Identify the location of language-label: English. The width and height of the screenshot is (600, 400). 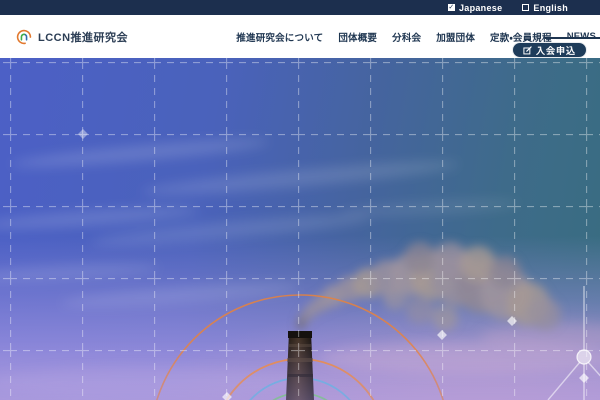
(550, 7).